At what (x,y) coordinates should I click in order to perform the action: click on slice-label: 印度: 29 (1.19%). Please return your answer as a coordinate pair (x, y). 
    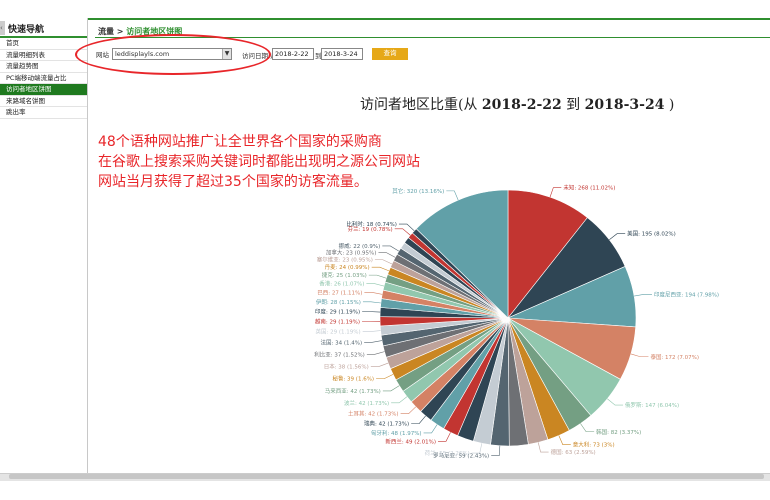
    Looking at the image, I should click on (337, 312).